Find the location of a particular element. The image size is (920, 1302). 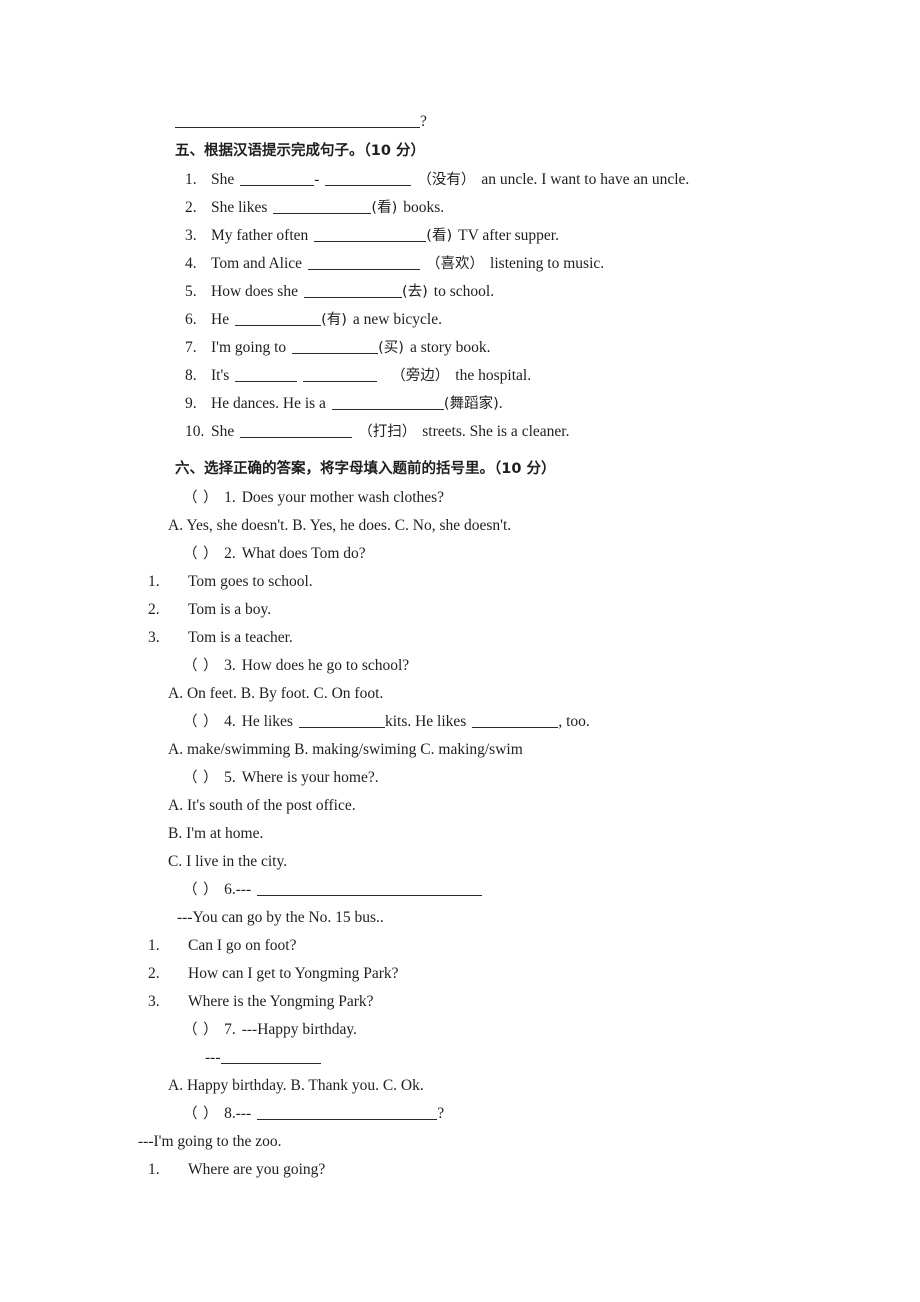

item-hint: （打扫） is located at coordinates (387, 432).